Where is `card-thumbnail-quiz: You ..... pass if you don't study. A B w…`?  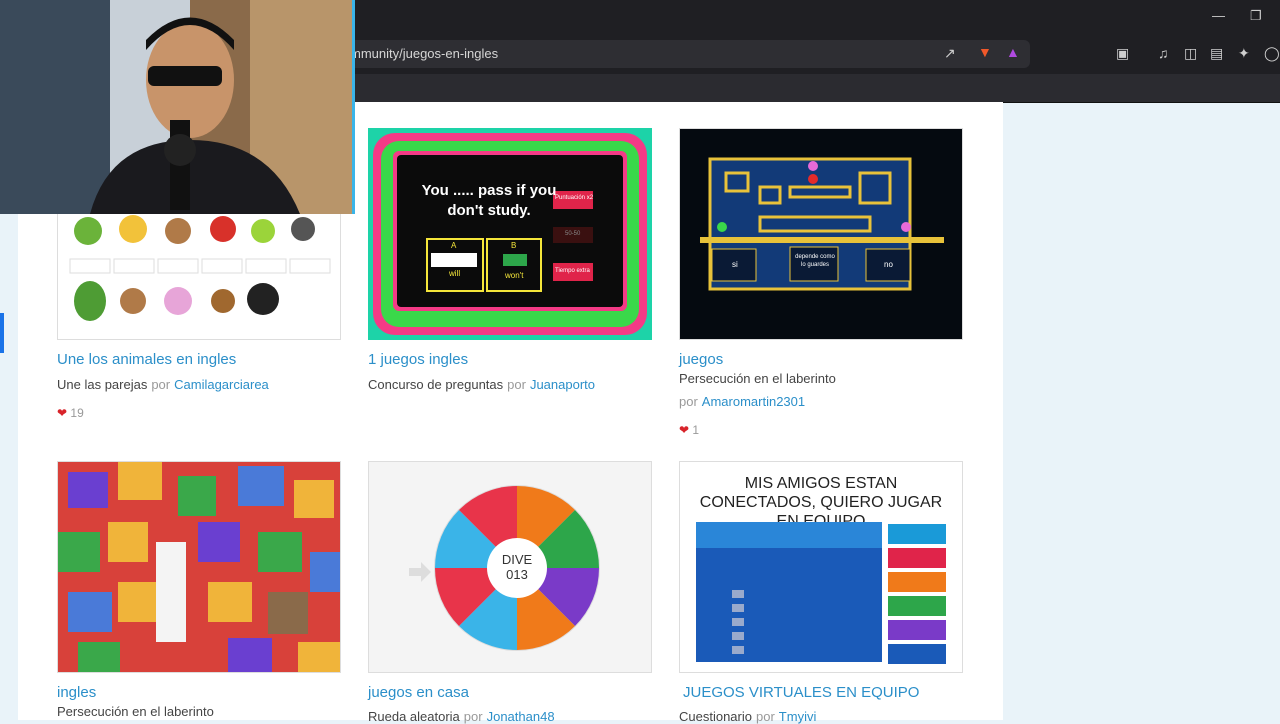
card-thumbnail-quiz: You ..... pass if you don't study. A B w… is located at coordinates (510, 234).